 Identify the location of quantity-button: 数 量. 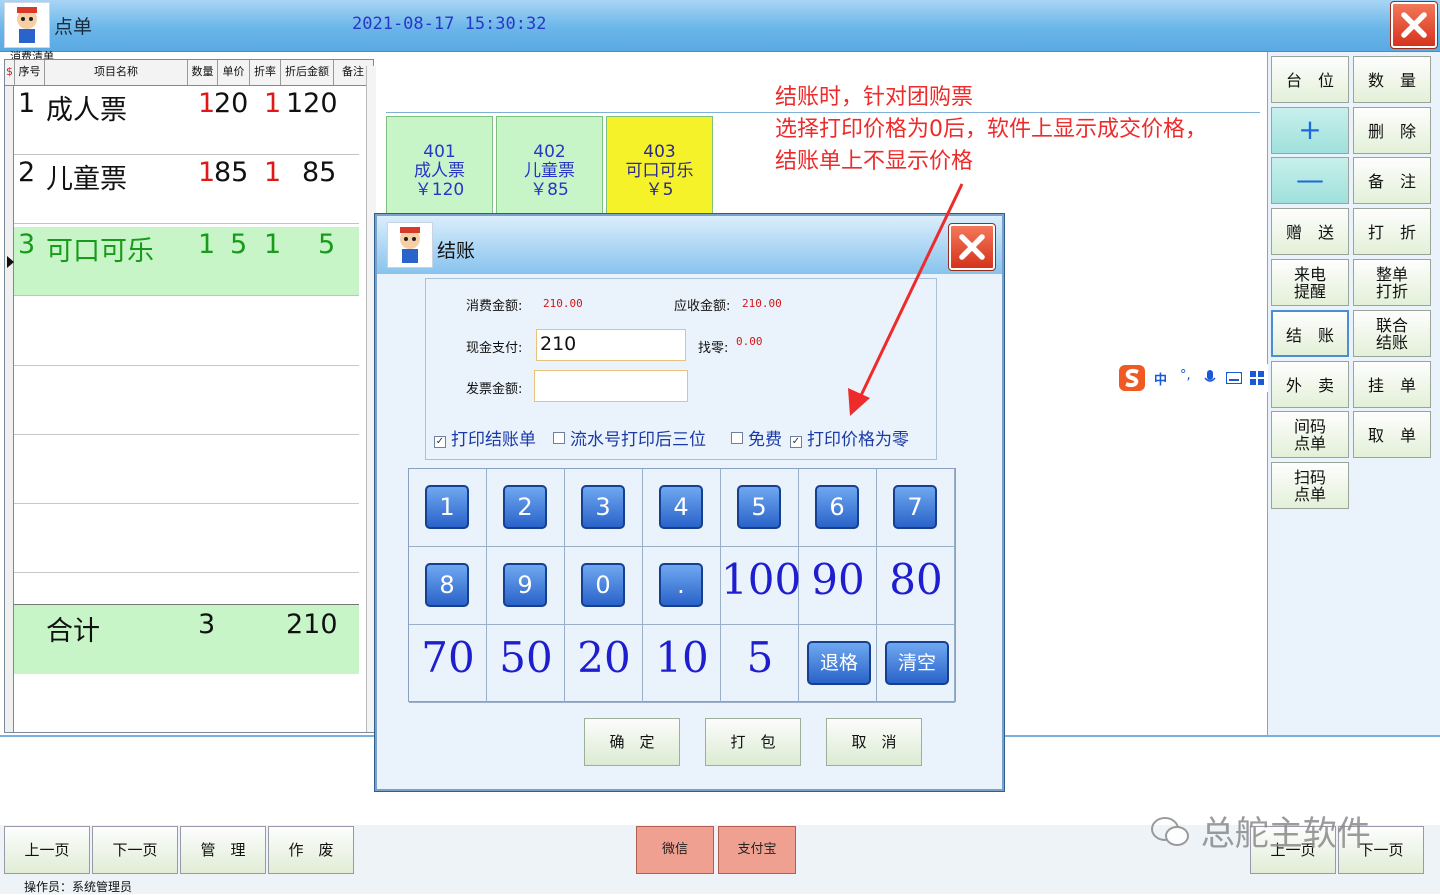
(1392, 79).